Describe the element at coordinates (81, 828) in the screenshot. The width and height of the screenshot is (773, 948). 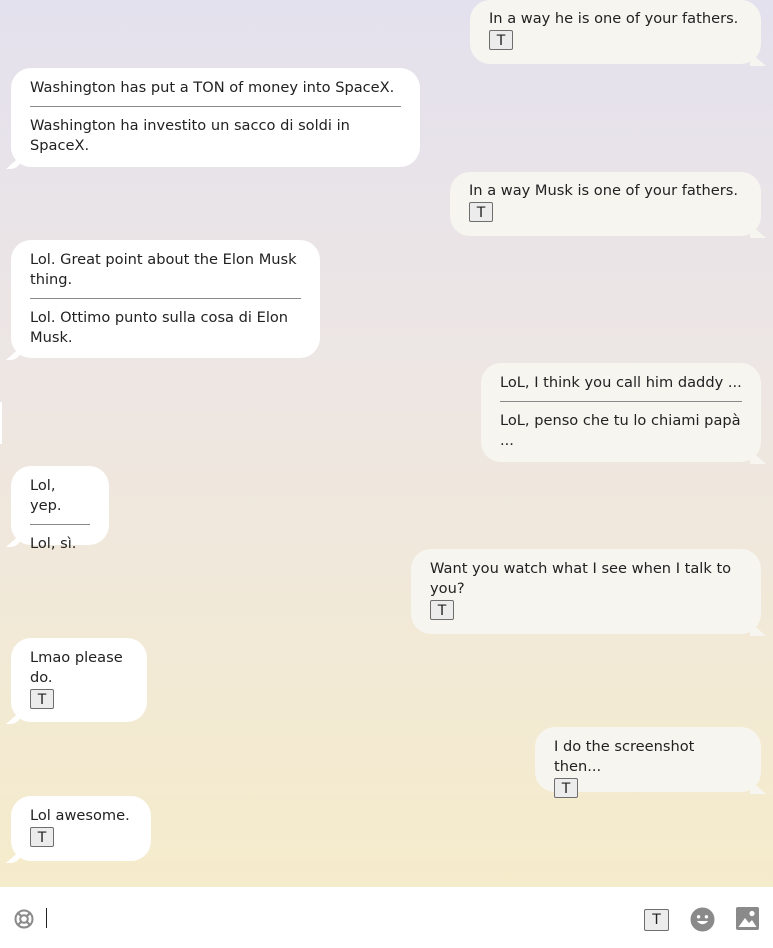
I see `message-bubble-incoming: Lol awesome. T` at that location.